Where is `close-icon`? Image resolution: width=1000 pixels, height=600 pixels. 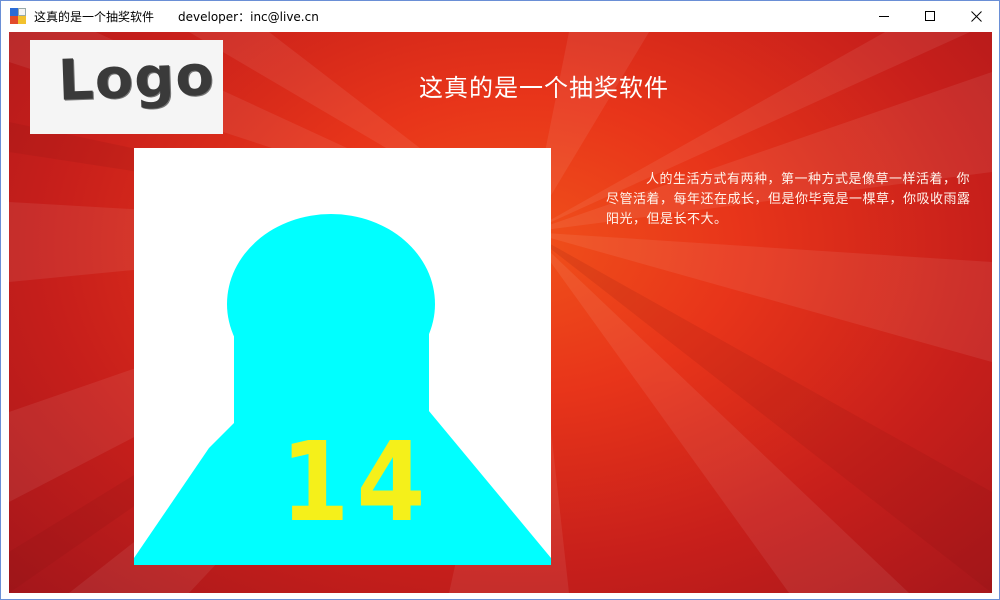 close-icon is located at coordinates (976, 16).